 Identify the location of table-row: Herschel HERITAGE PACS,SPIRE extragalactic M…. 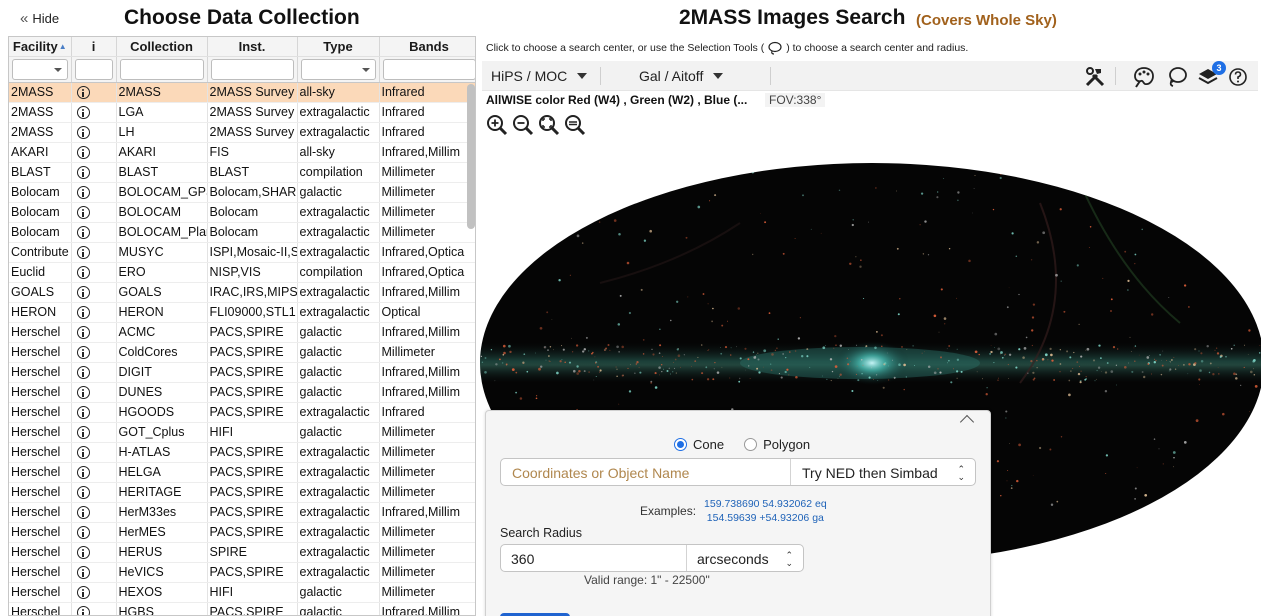
(242, 492).